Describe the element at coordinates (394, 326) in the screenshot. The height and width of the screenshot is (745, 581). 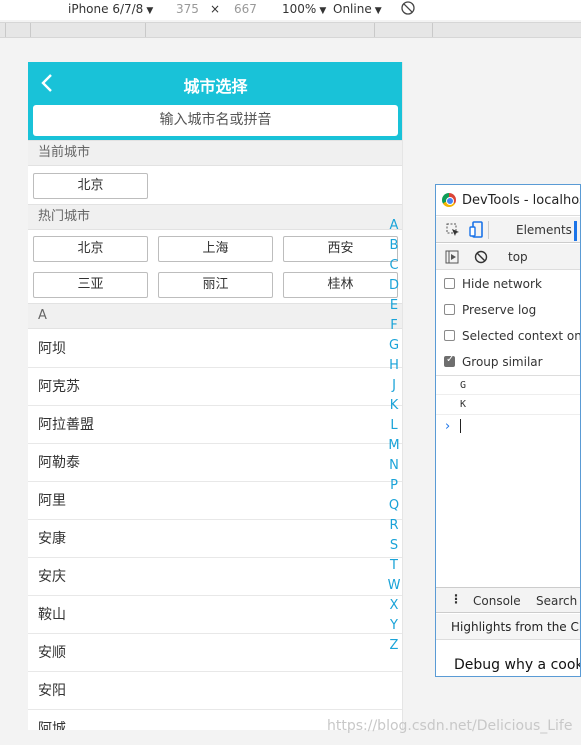
I see `alpha-letter: F` at that location.